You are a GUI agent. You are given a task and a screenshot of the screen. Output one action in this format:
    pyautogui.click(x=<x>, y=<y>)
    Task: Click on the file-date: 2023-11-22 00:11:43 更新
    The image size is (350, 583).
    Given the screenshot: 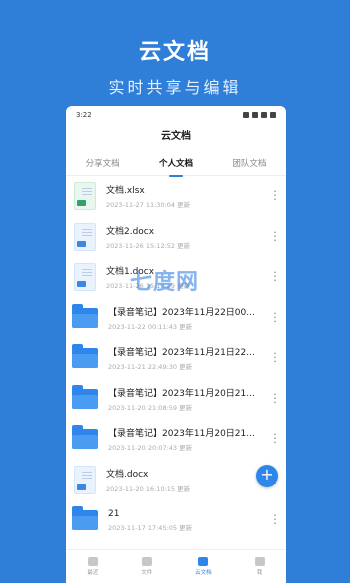 What is the action you would take?
    pyautogui.click(x=150, y=326)
    